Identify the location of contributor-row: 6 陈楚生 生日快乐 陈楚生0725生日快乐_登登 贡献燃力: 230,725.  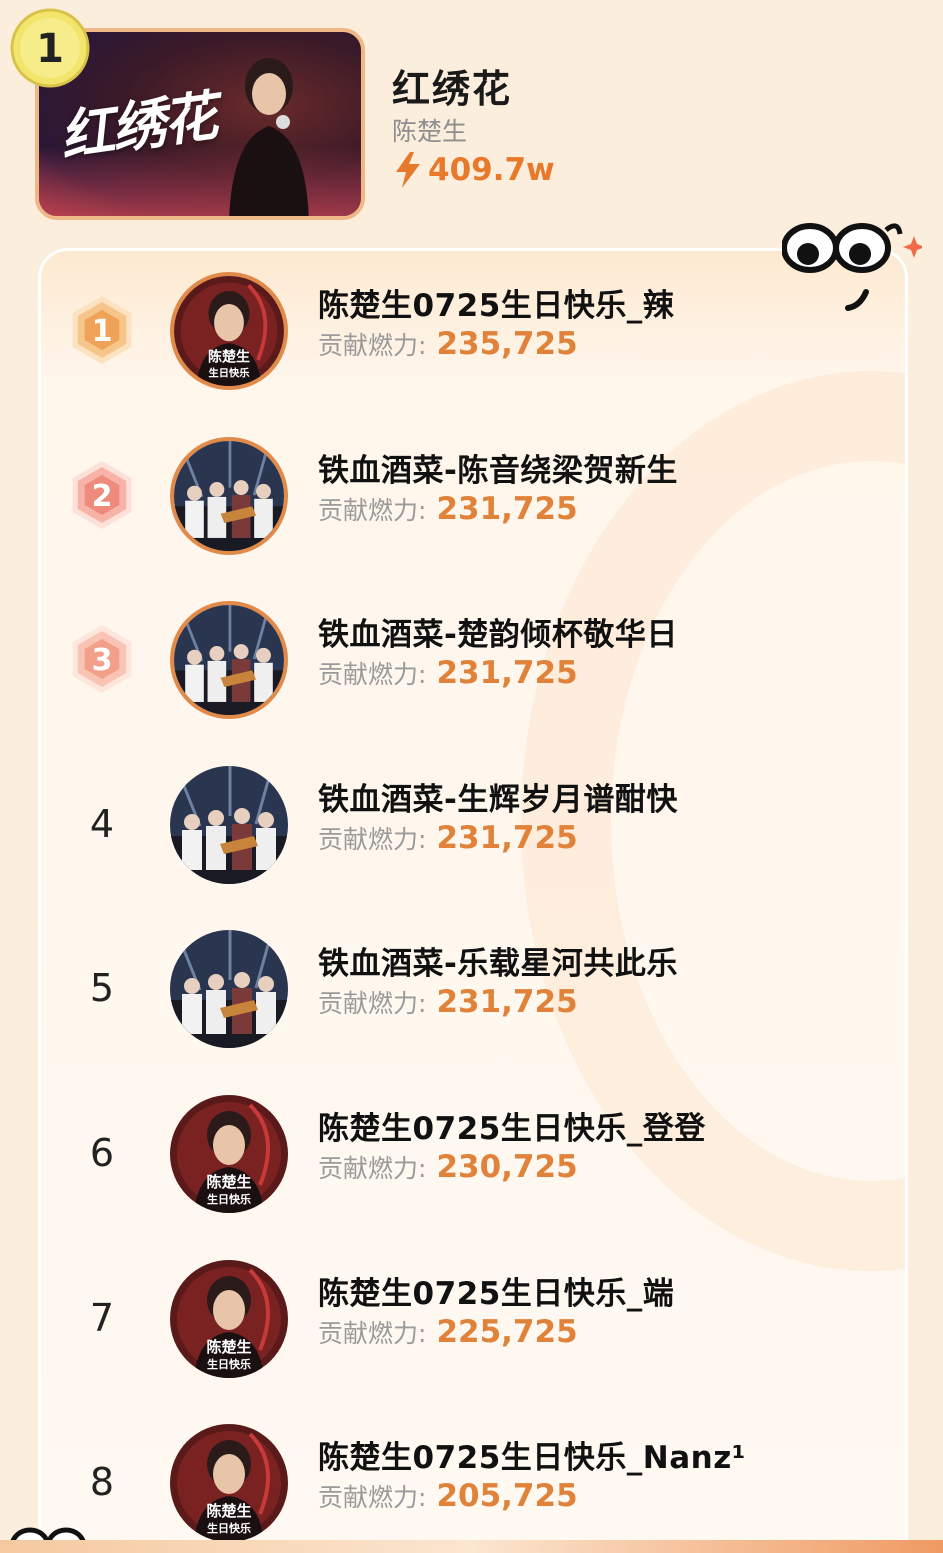
(471, 1155).